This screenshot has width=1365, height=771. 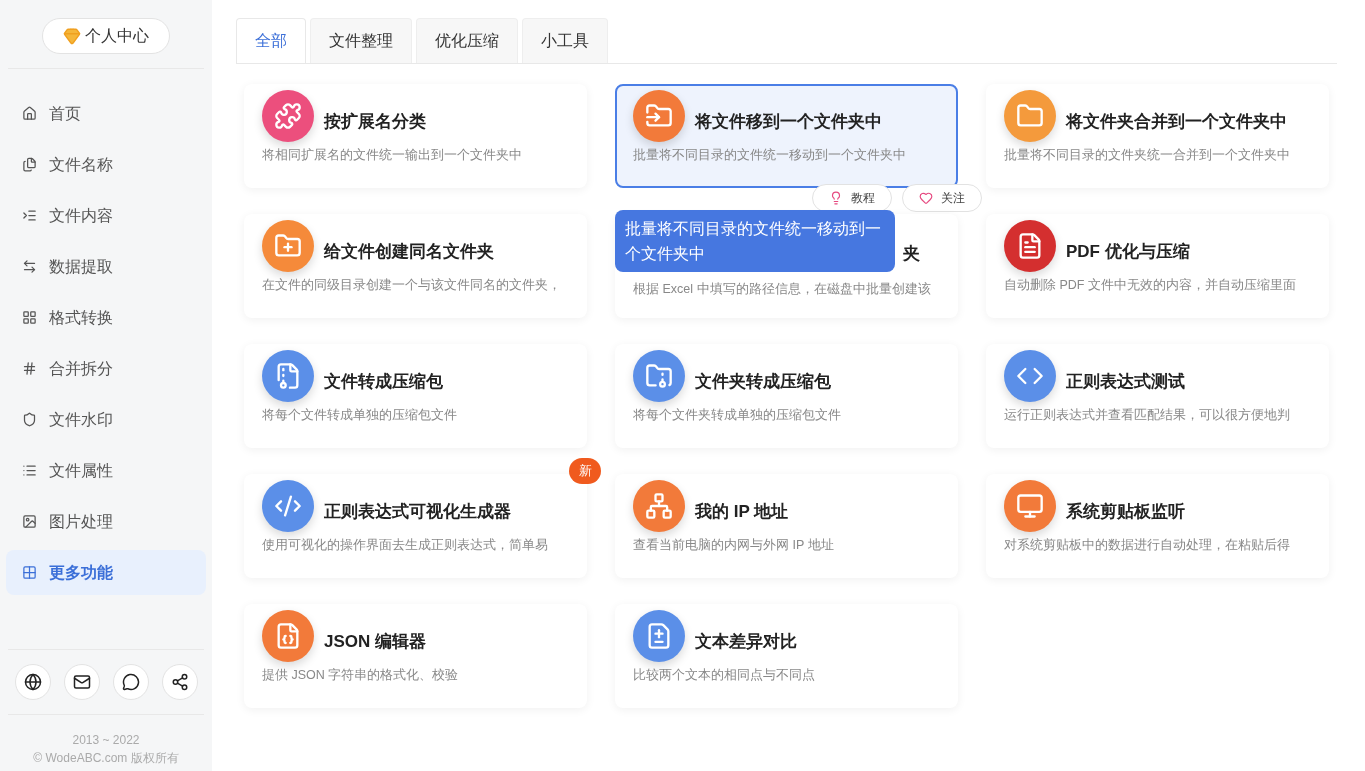 What do you see at coordinates (737, 415) in the screenshot?
I see `card-description: 将每个文件夹转成单独的压缩包文件` at bounding box center [737, 415].